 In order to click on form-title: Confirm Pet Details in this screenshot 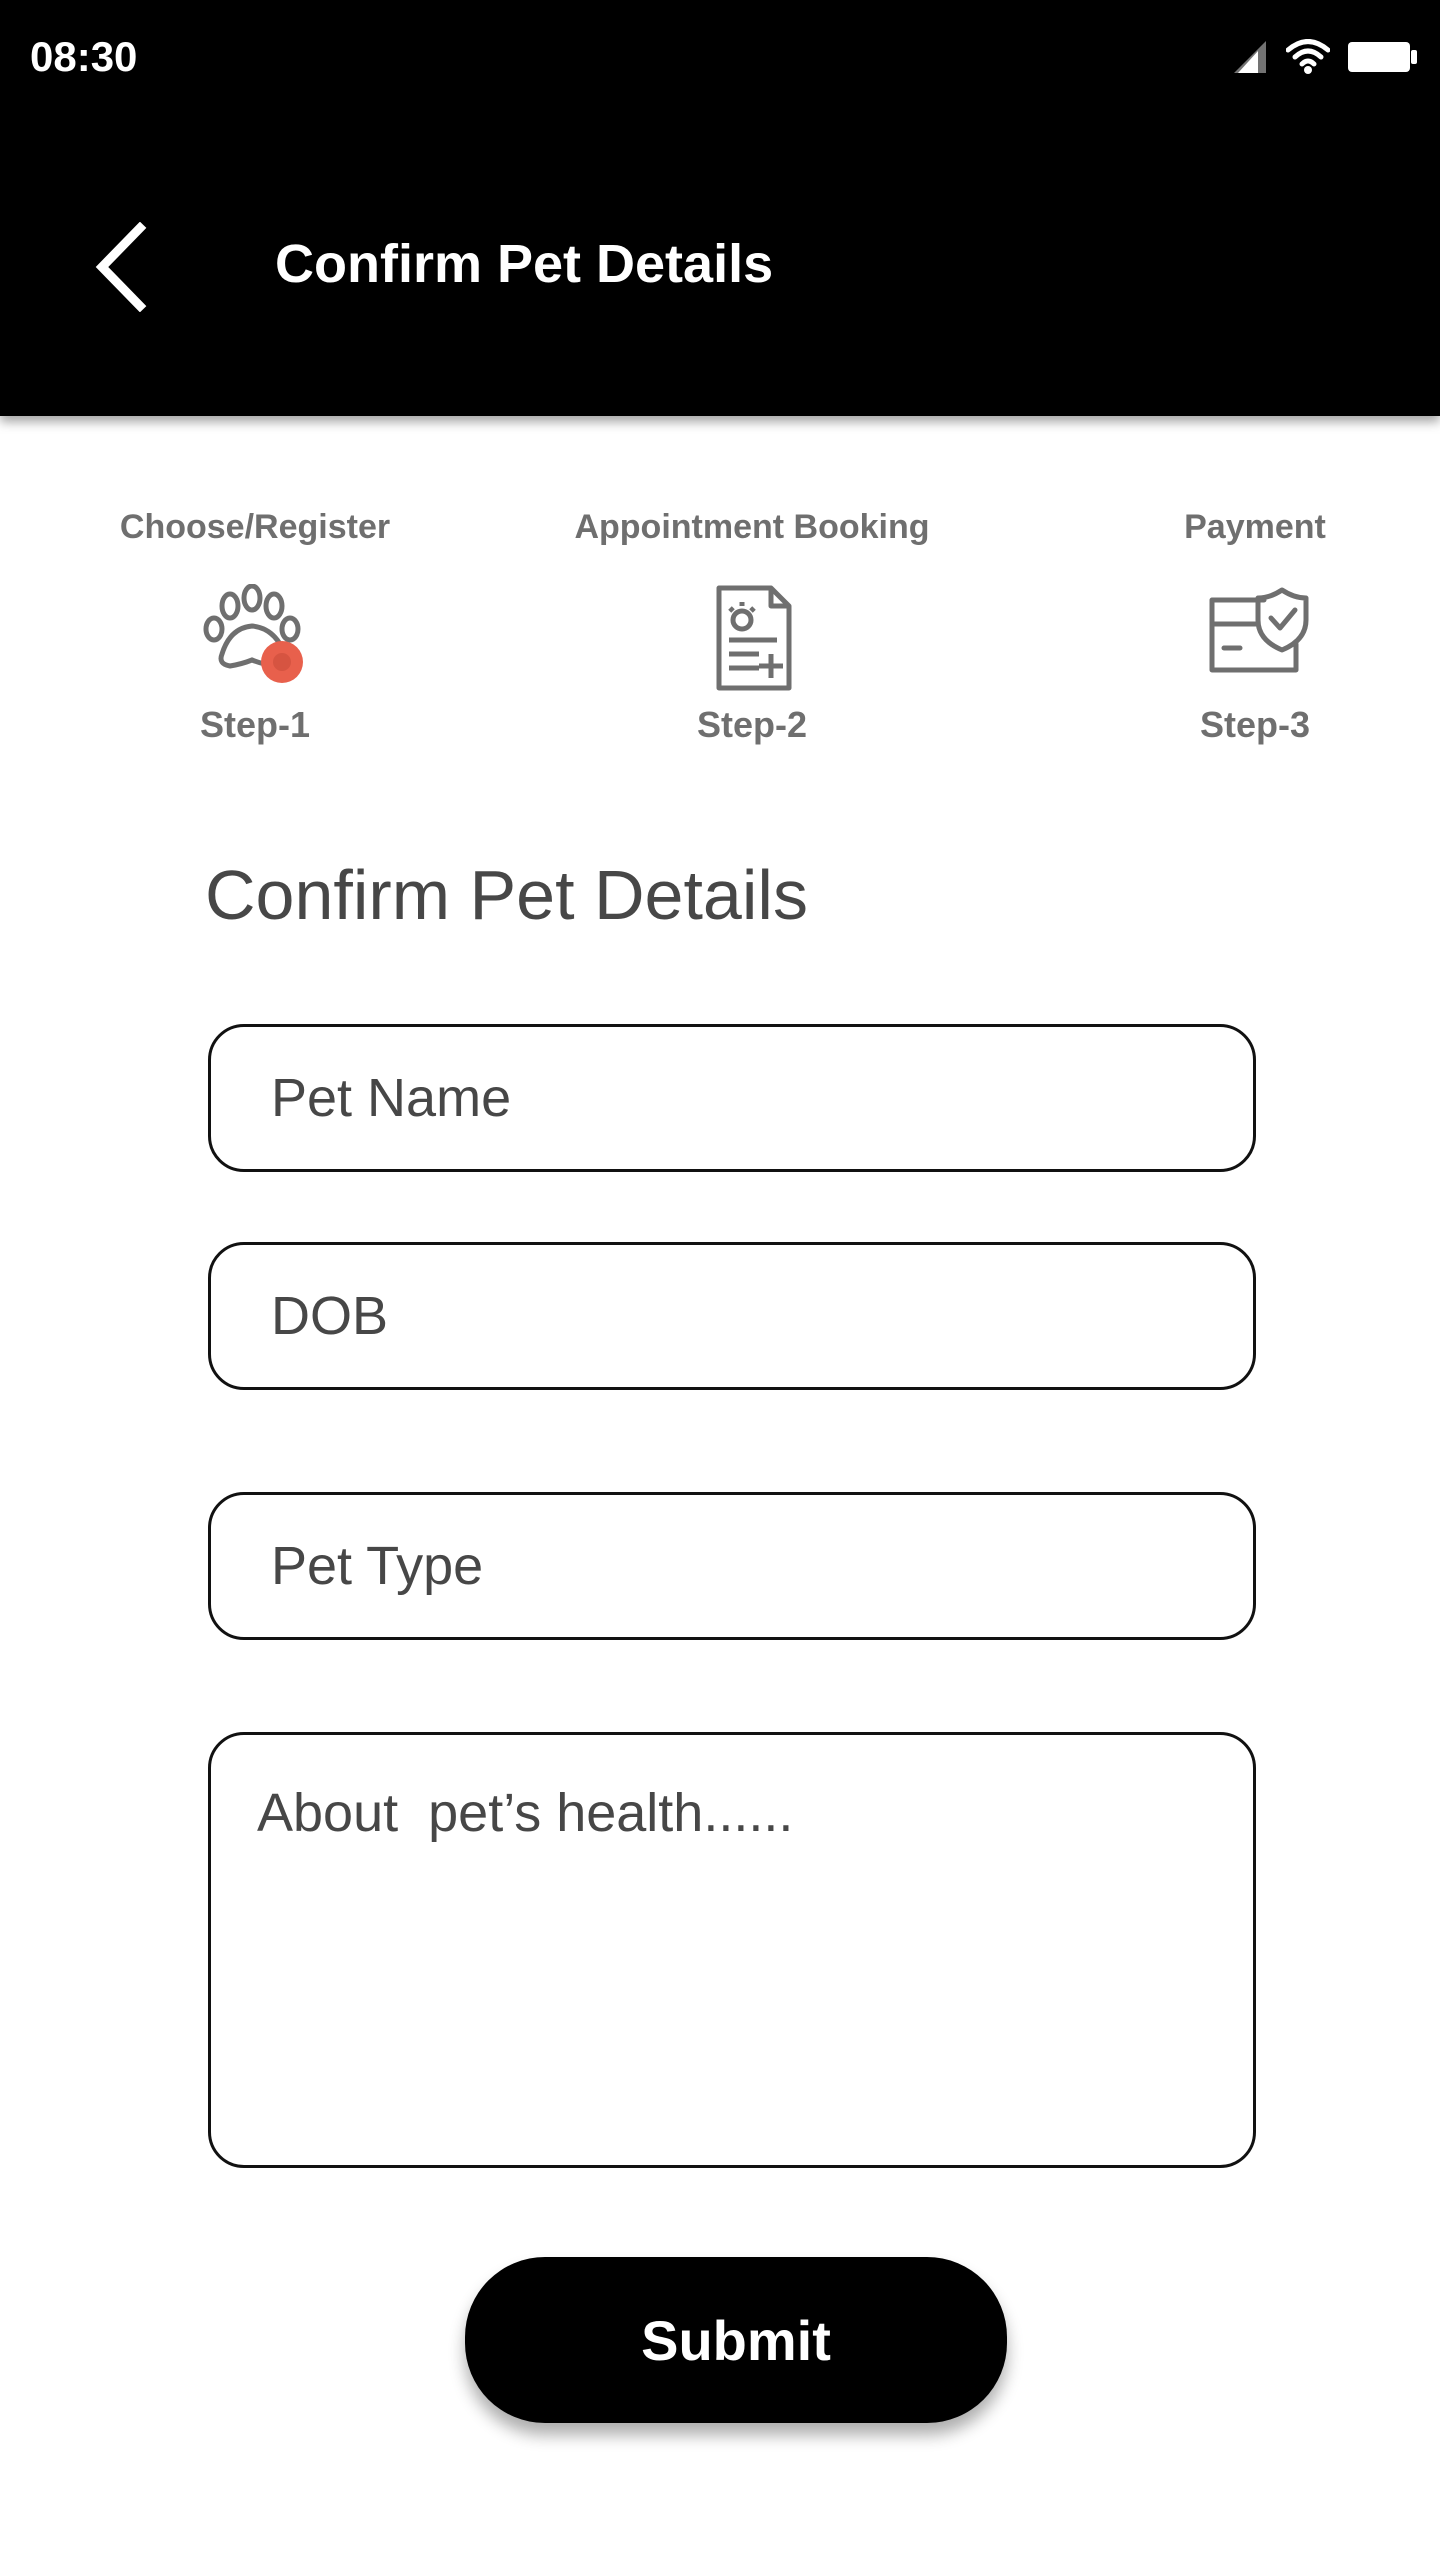, I will do `click(506, 895)`.